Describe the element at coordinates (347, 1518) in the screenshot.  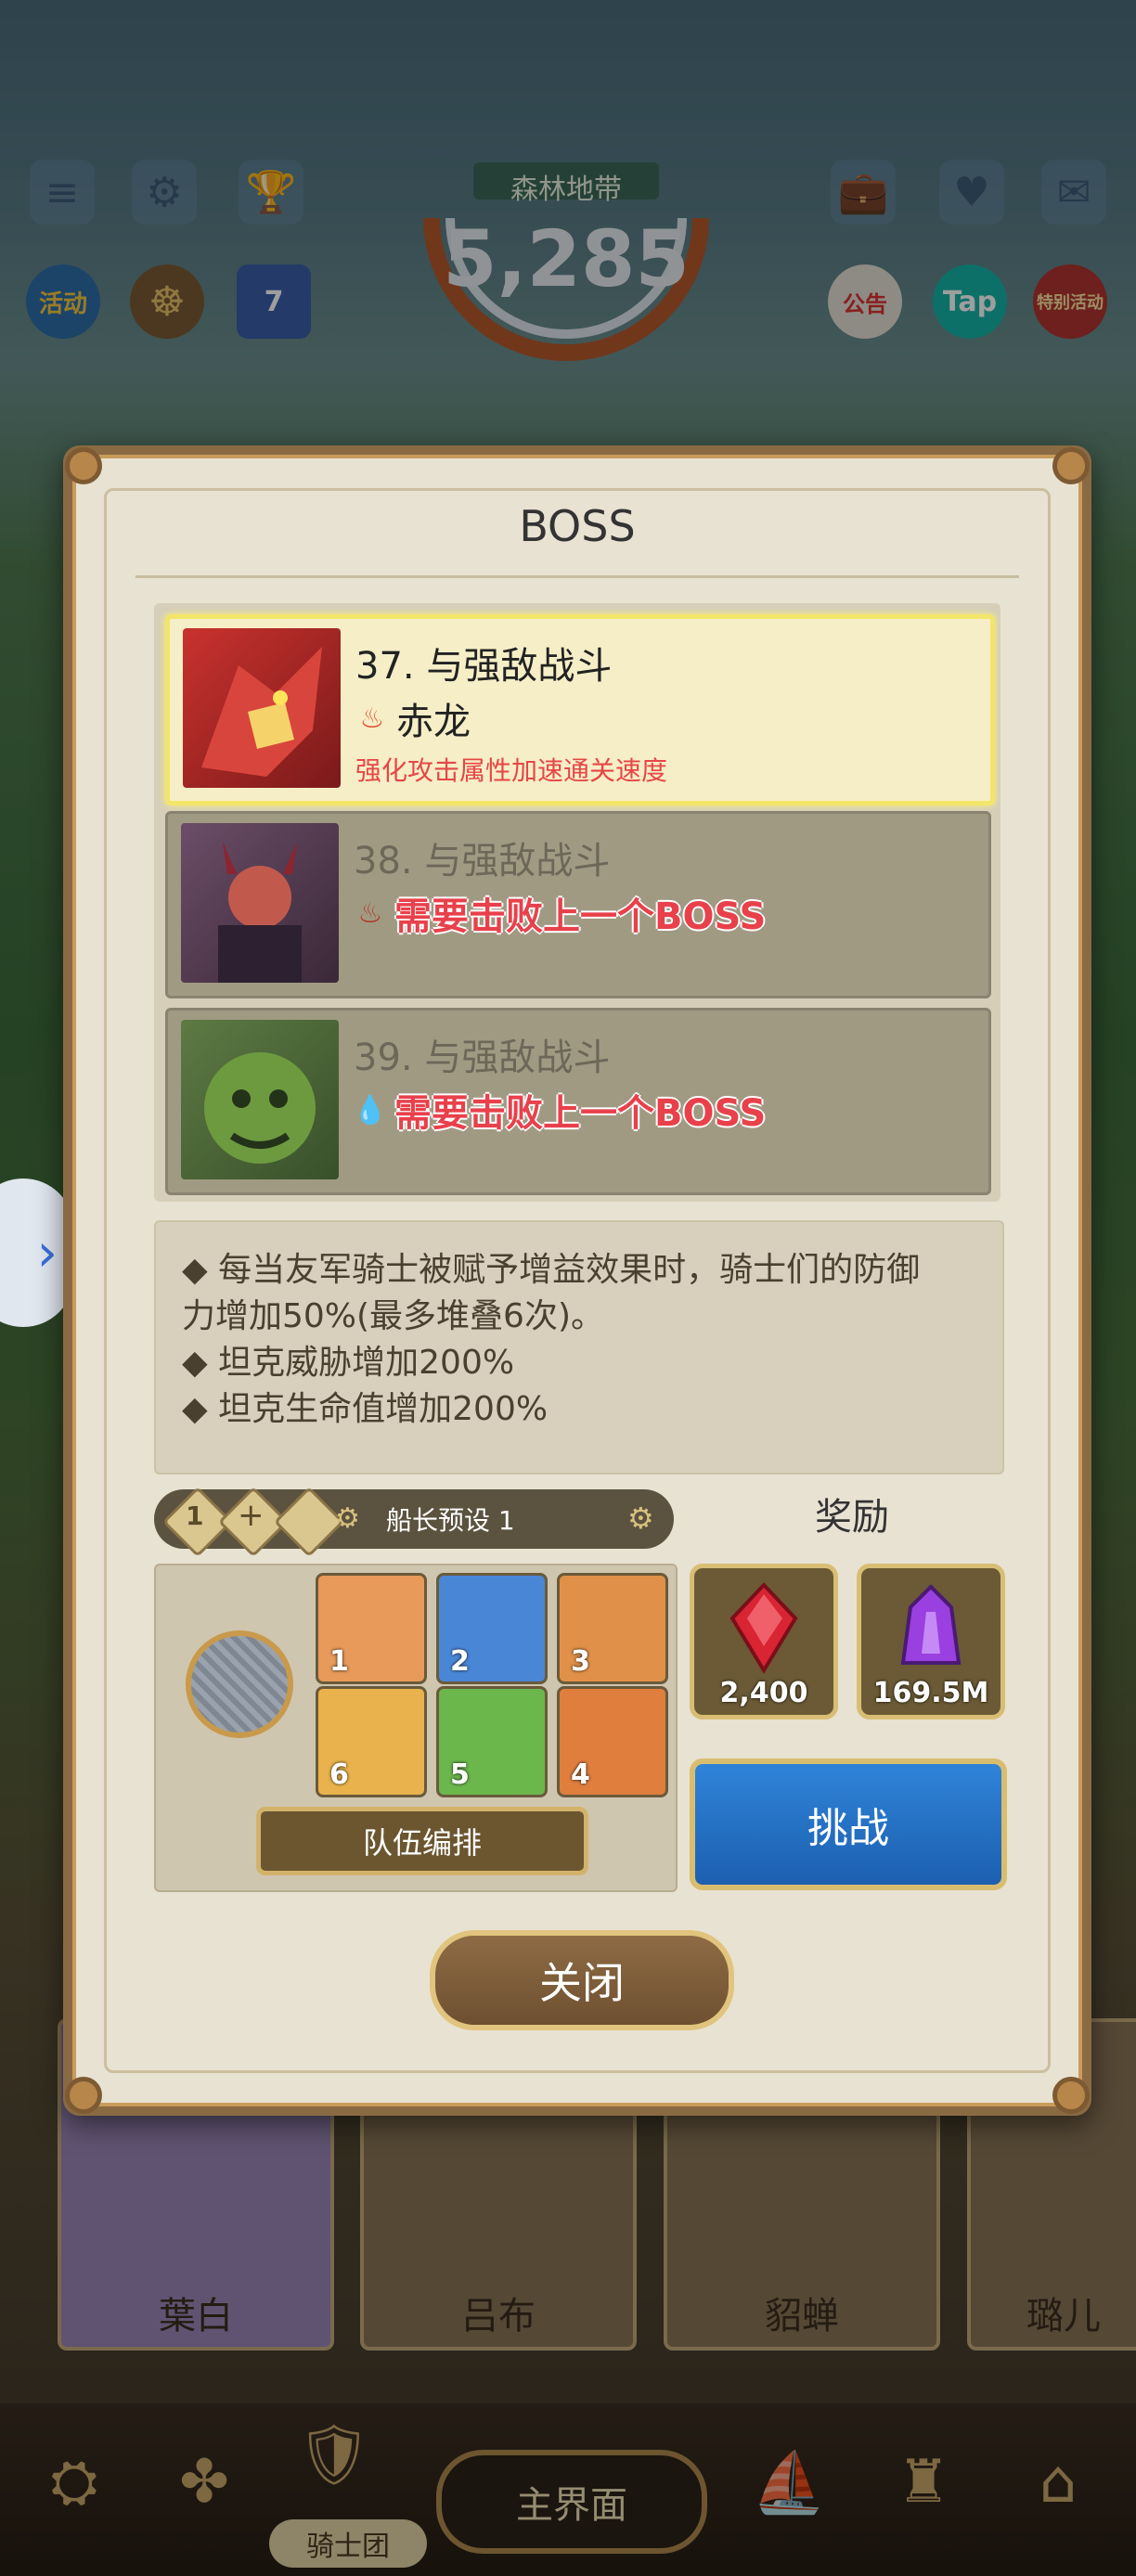
I see `gear-icon: ⚙` at that location.